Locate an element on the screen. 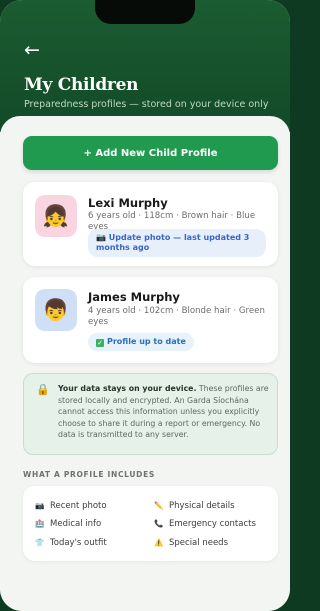  page-title: My Children is located at coordinates (81, 85).